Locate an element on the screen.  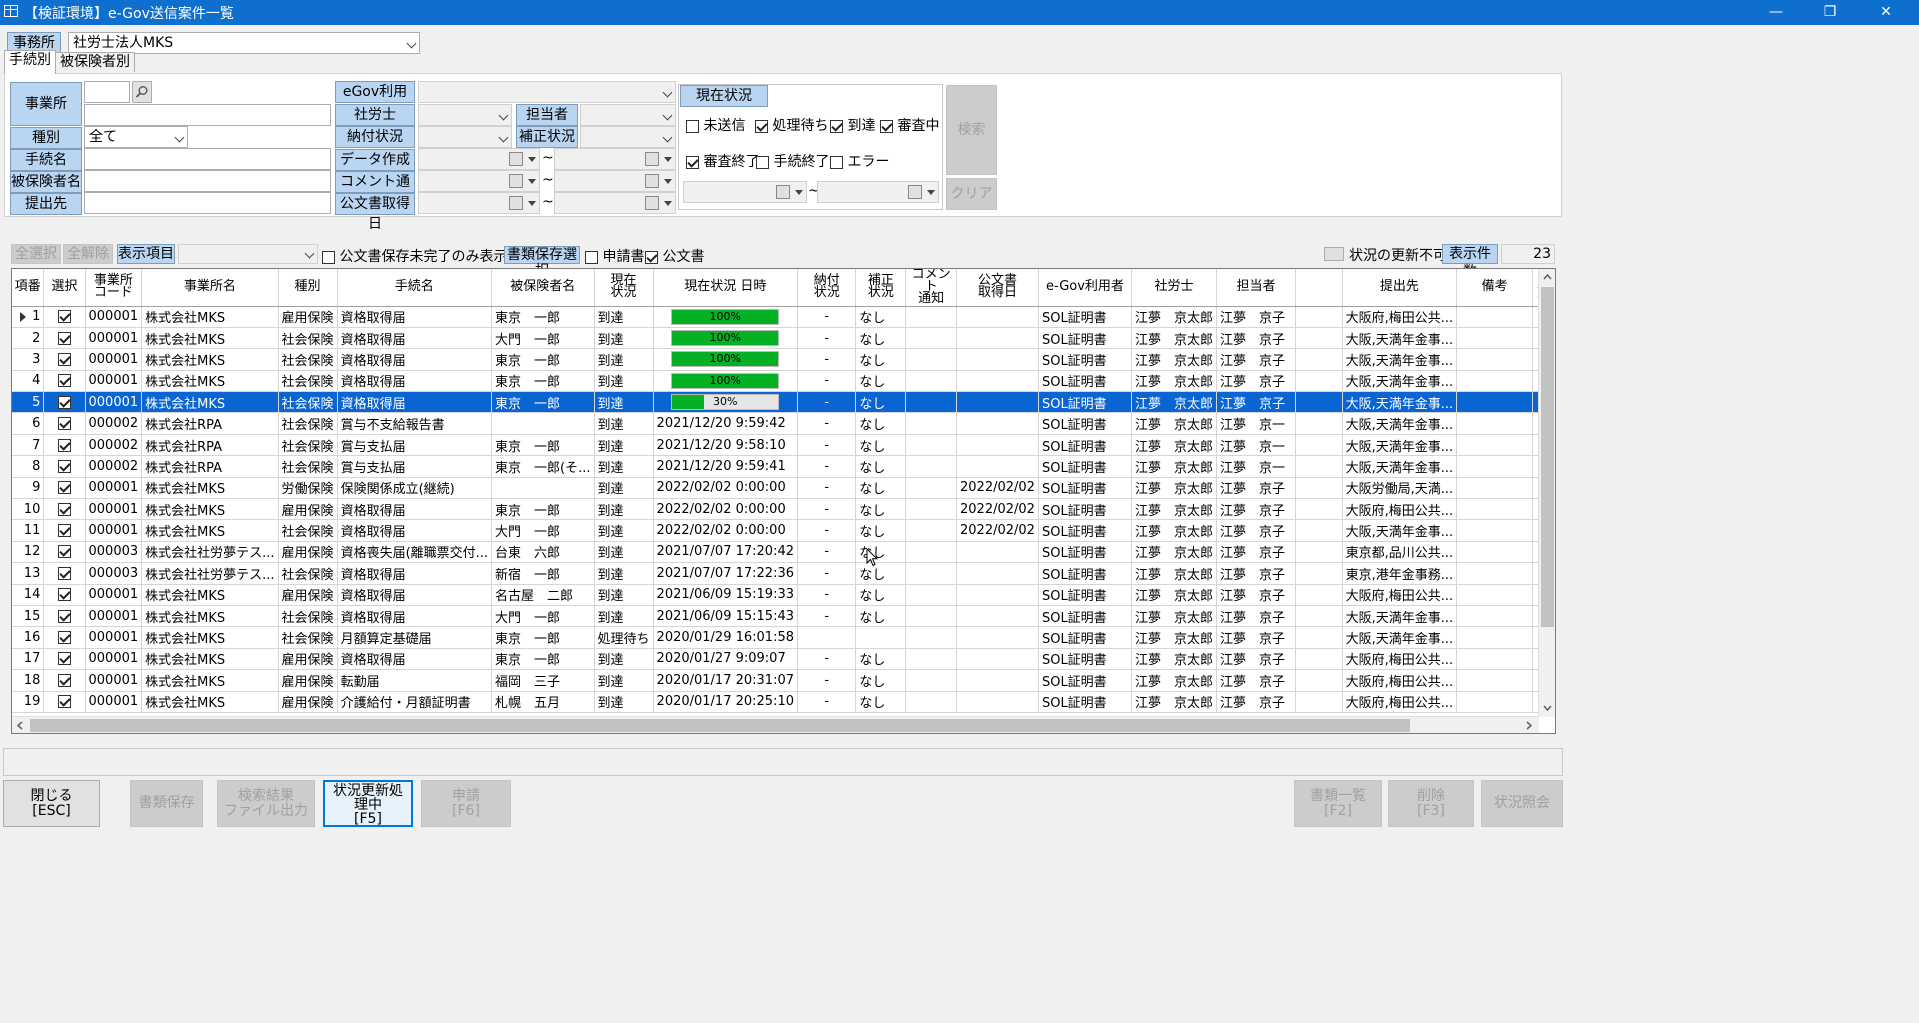
status-check-shinsashuryo: 審査終了 is located at coordinates (722, 161).